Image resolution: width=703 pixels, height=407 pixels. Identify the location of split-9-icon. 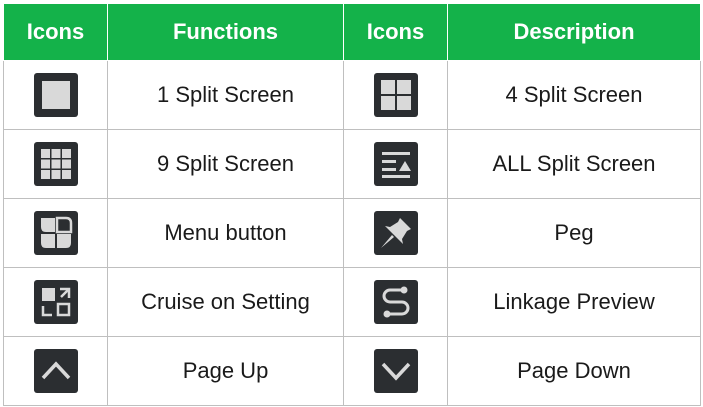
(55, 164).